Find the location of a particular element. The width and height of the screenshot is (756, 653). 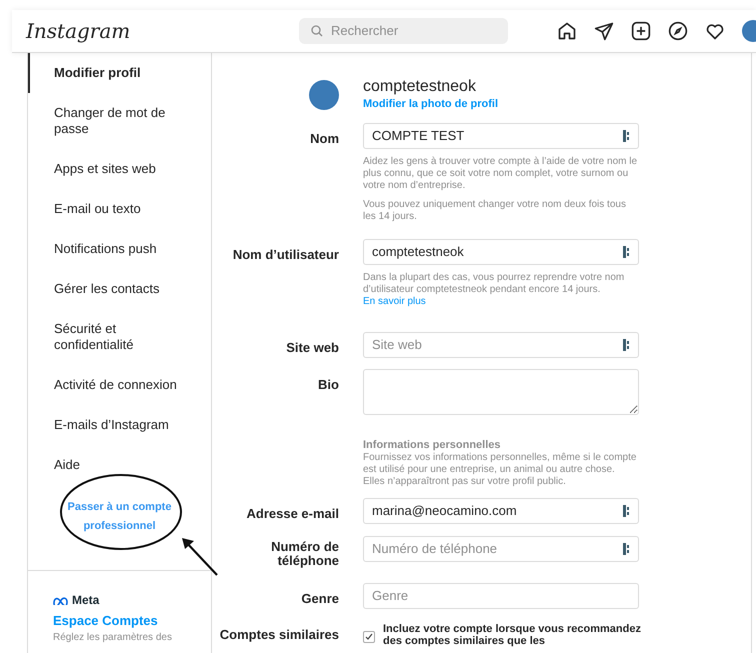

text-field: Numéro de téléphone is located at coordinates (501, 549).